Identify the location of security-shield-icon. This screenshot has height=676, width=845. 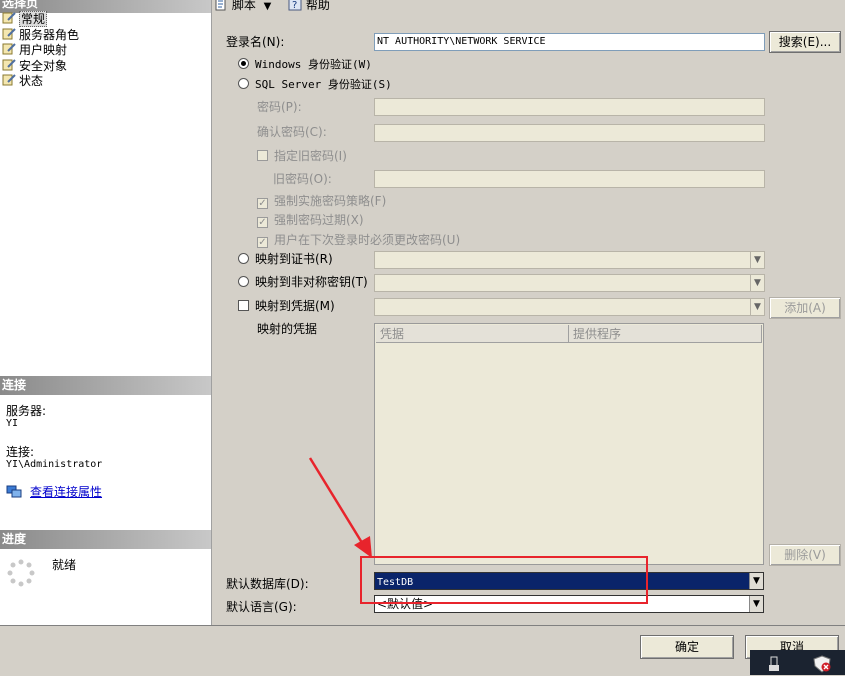
(822, 664).